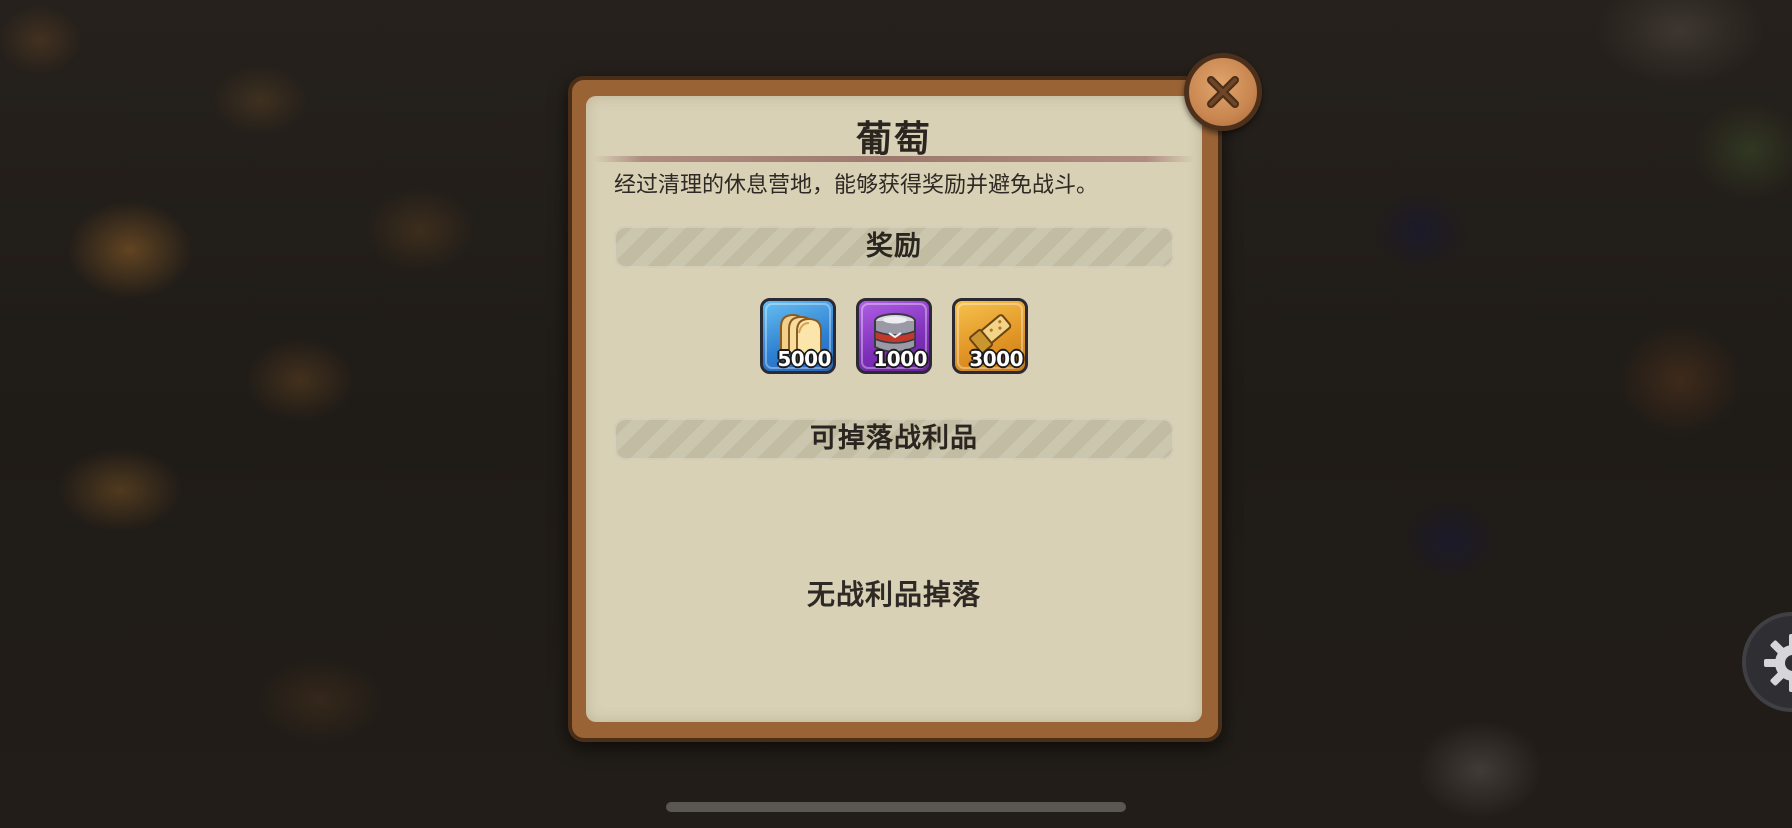 The height and width of the screenshot is (828, 1792). Describe the element at coordinates (896, 807) in the screenshot. I see `home-indicator` at that location.